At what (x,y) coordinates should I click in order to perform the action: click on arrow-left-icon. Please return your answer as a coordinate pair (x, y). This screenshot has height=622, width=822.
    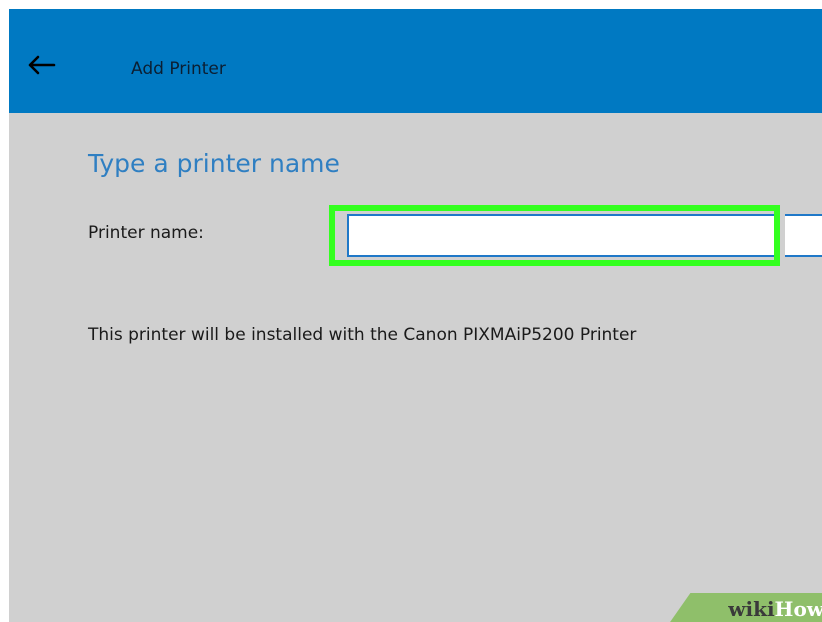
    Looking at the image, I should click on (42, 65).